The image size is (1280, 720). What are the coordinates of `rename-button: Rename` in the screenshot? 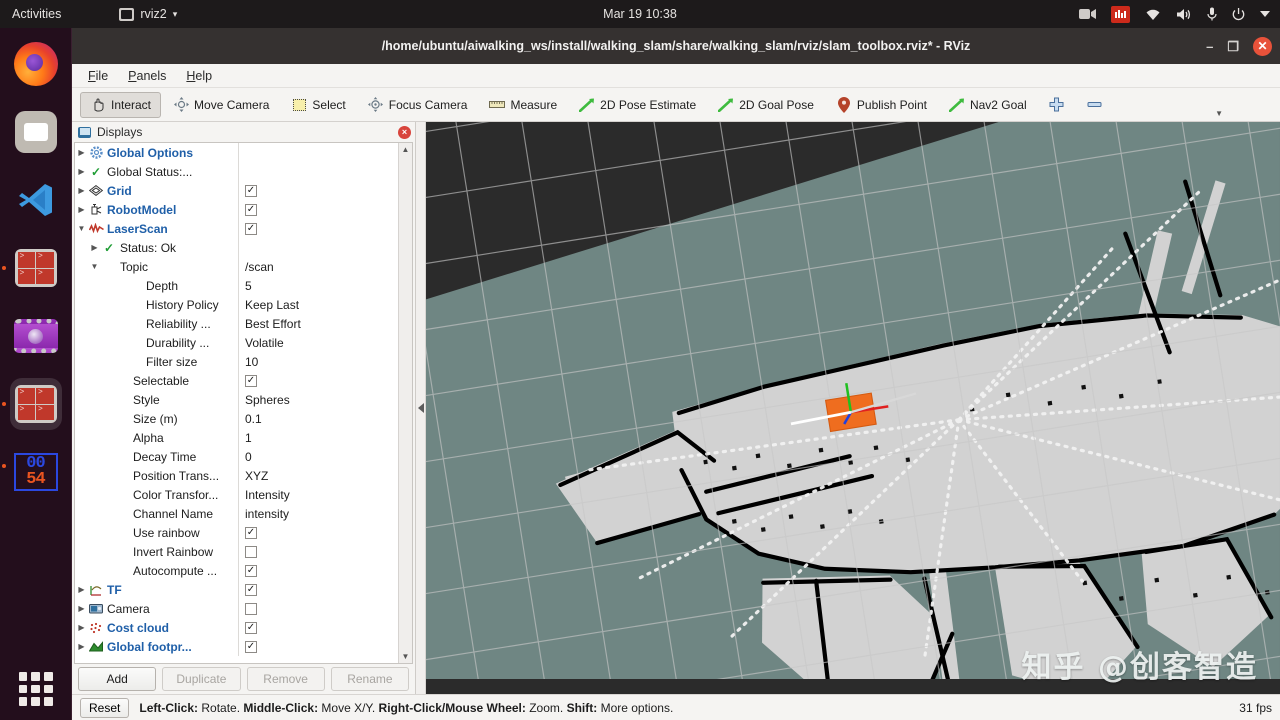 It's located at (369, 679).